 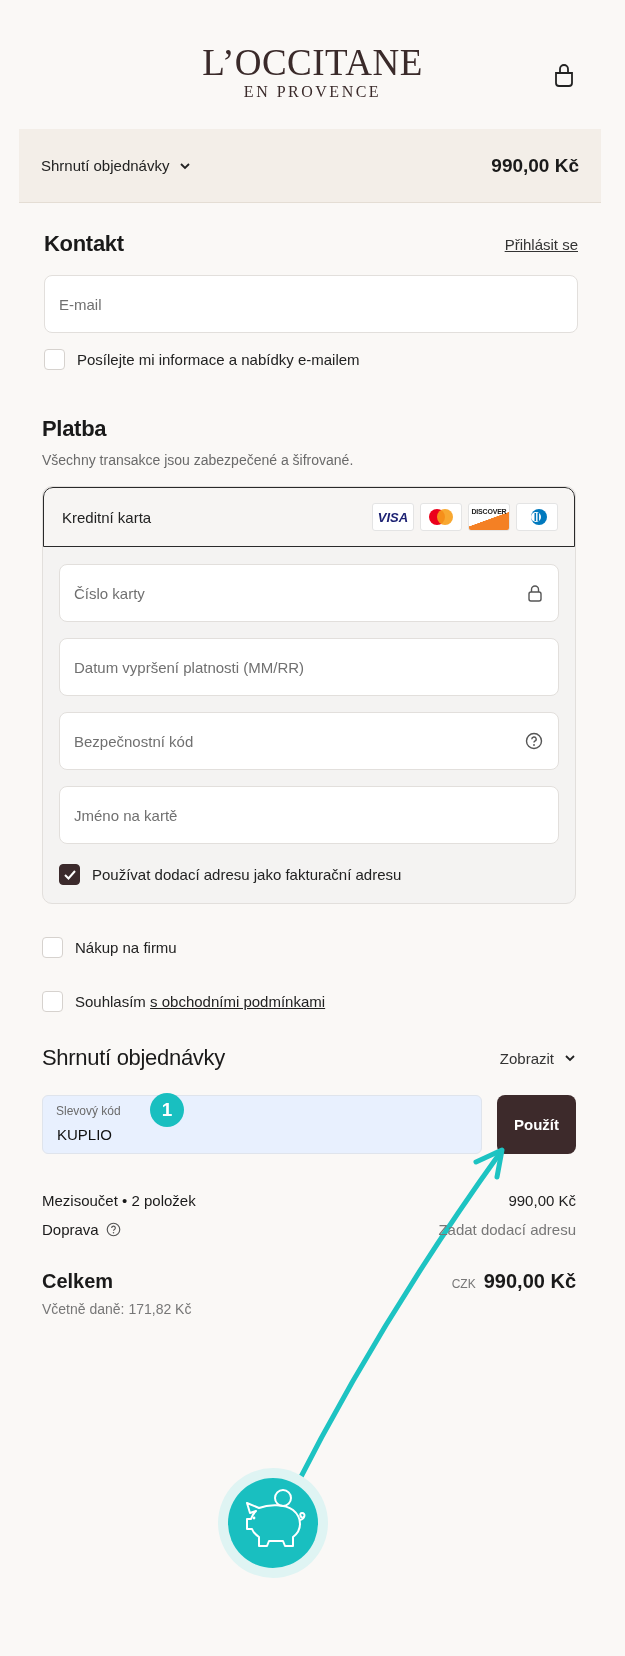 I want to click on brand-tagline: EN PROVENCE, so click(x=312, y=92).